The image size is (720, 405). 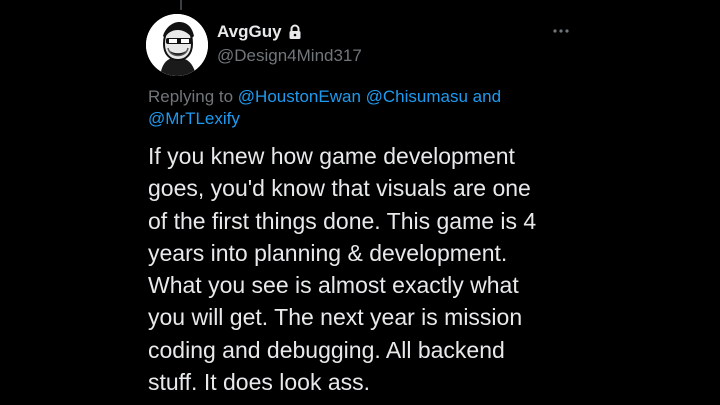 What do you see at coordinates (295, 31) in the screenshot?
I see `lock-icon` at bounding box center [295, 31].